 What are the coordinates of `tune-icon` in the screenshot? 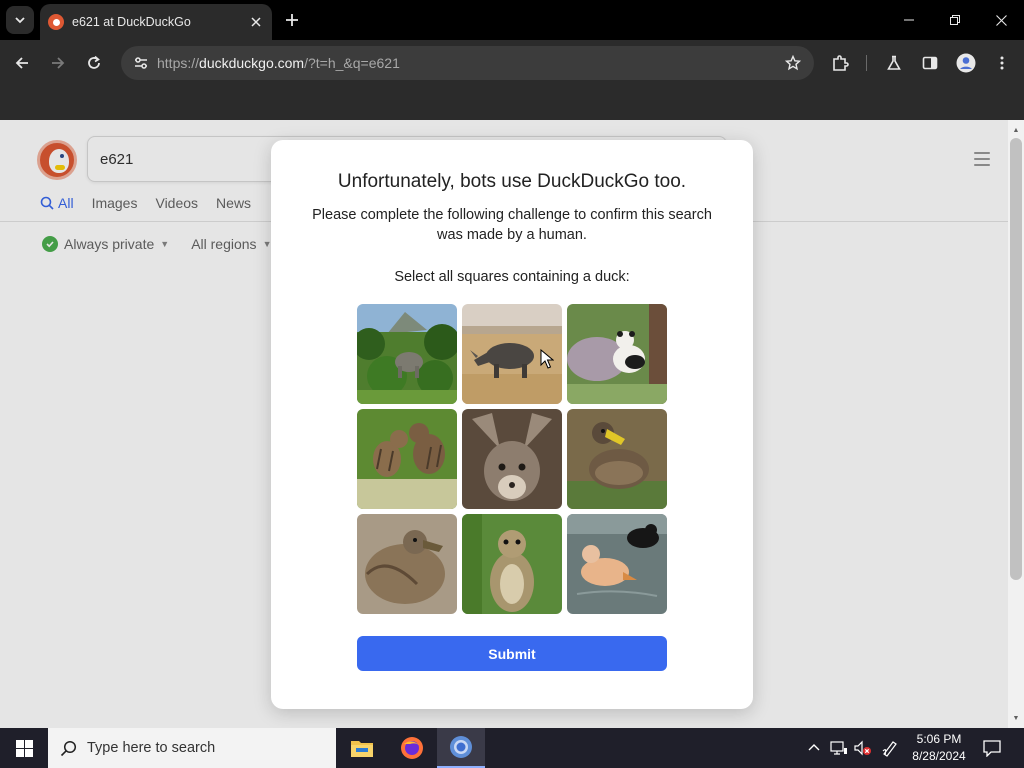 It's located at (141, 63).